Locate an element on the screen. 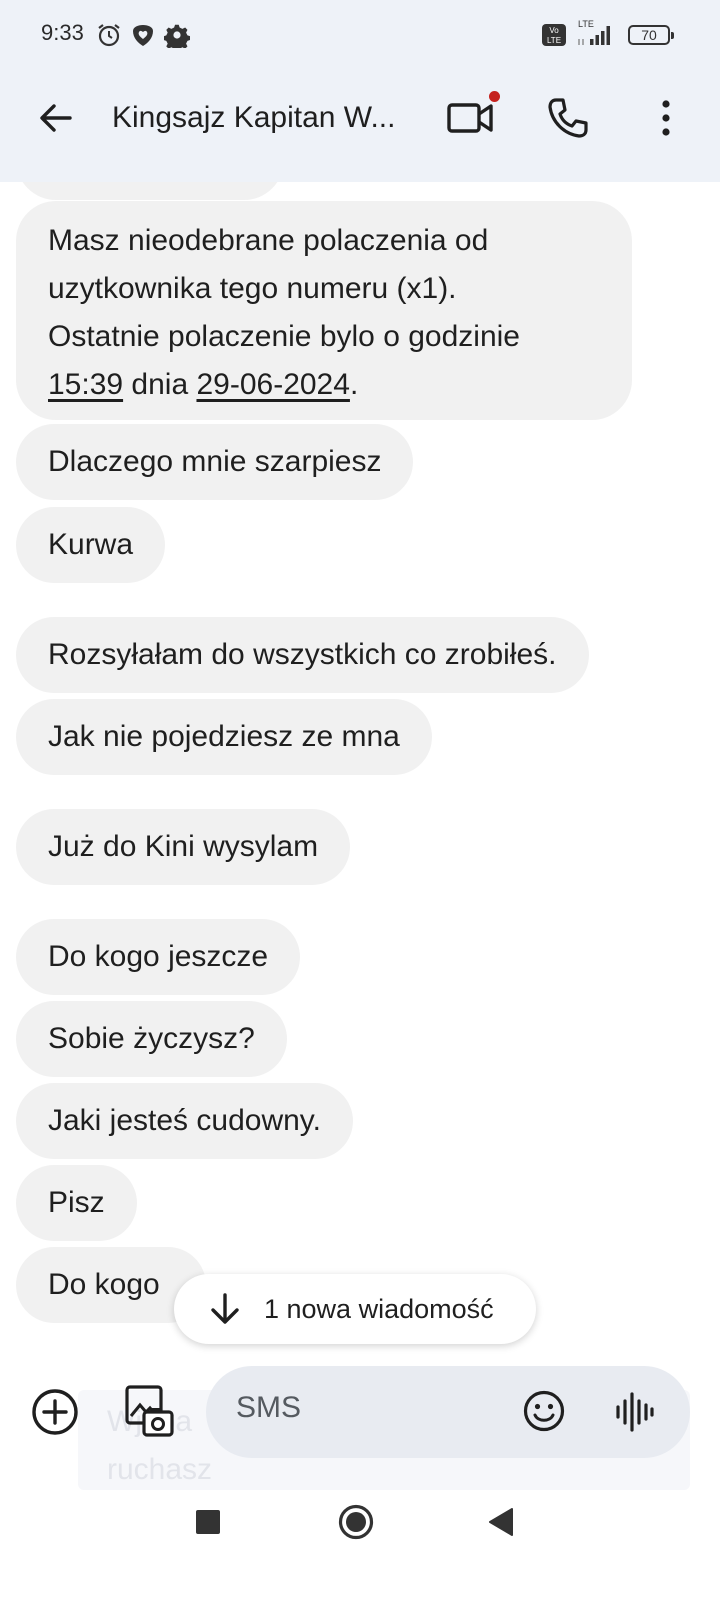  message-text: Jak nie pojedziesz ze mna is located at coordinates (224, 736).